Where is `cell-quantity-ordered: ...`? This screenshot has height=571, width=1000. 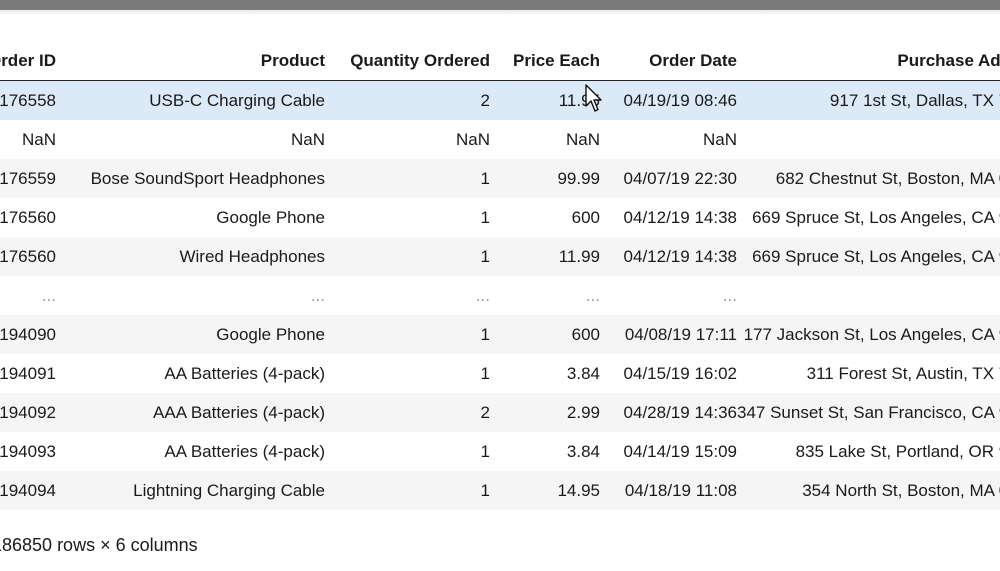 cell-quantity-ordered: ... is located at coordinates (482, 295).